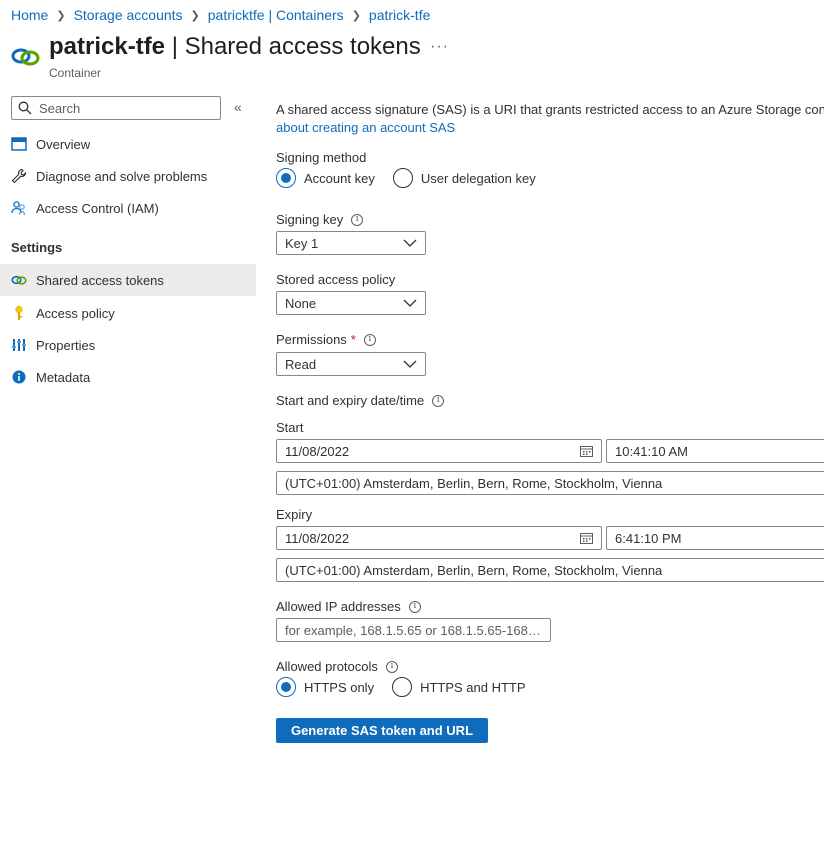  Describe the element at coordinates (128, 144) in the screenshot. I see `sidebar-item-overview: Overview` at that location.